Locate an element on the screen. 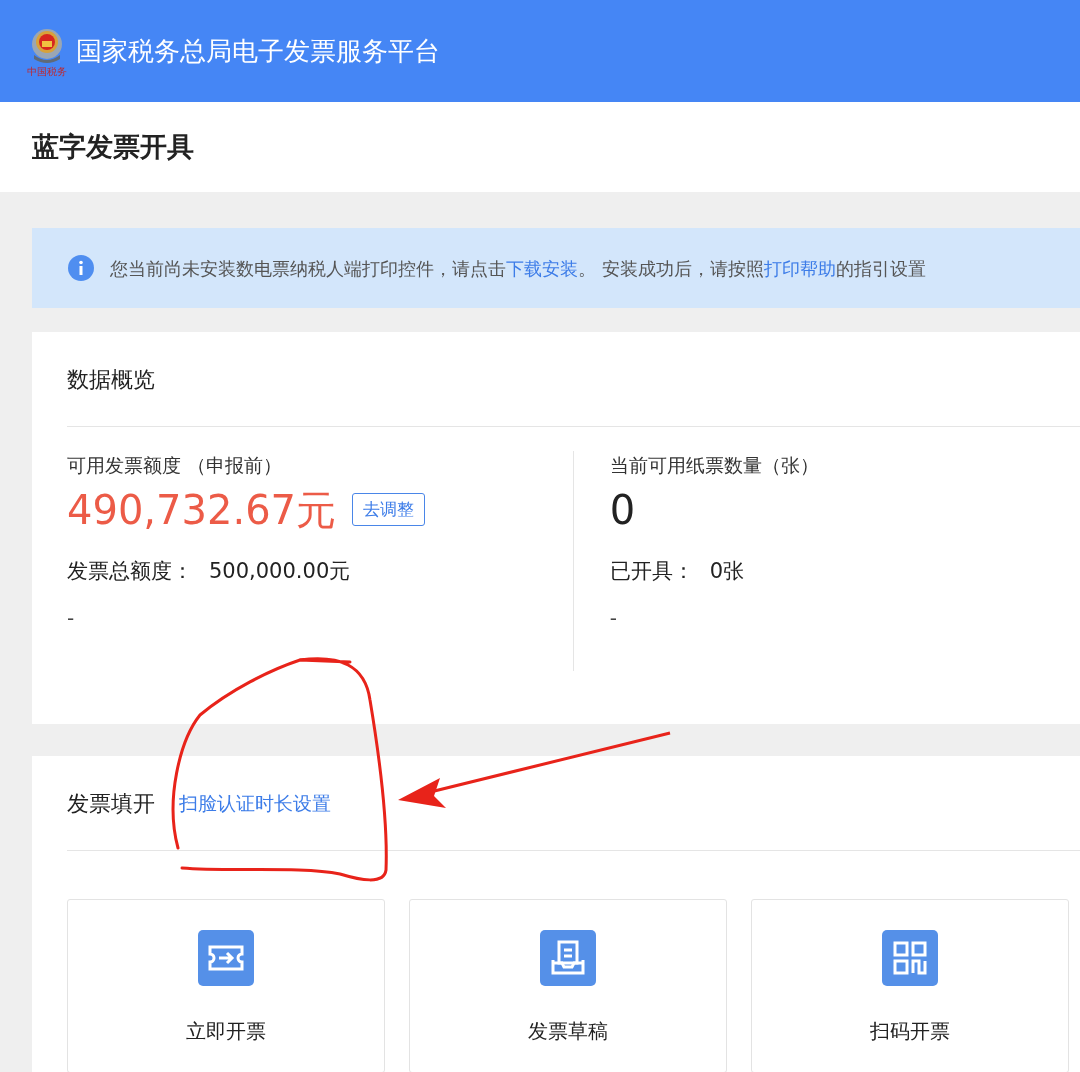 The width and height of the screenshot is (1080, 1072). tile-label: 扫码开票 is located at coordinates (910, 1031).